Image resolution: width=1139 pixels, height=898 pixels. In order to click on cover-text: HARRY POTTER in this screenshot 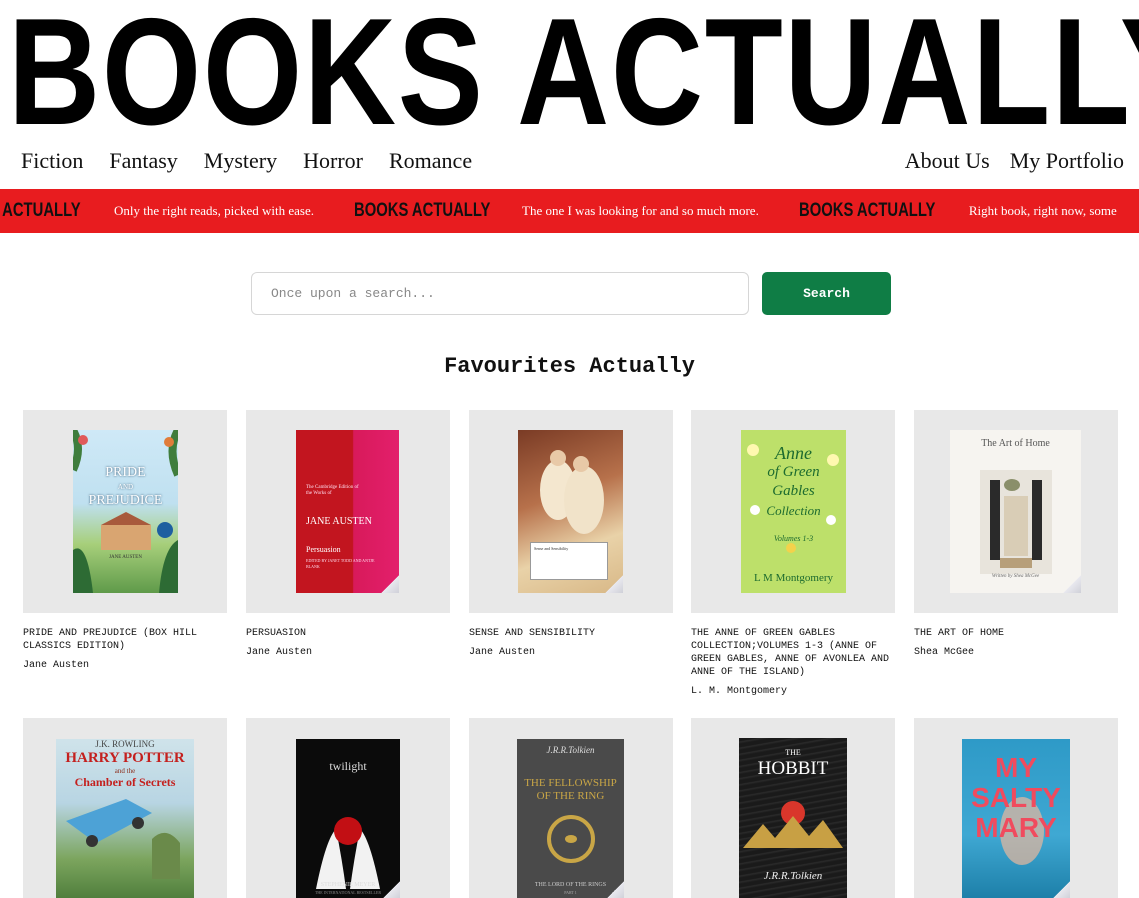, I will do `click(125, 758)`.